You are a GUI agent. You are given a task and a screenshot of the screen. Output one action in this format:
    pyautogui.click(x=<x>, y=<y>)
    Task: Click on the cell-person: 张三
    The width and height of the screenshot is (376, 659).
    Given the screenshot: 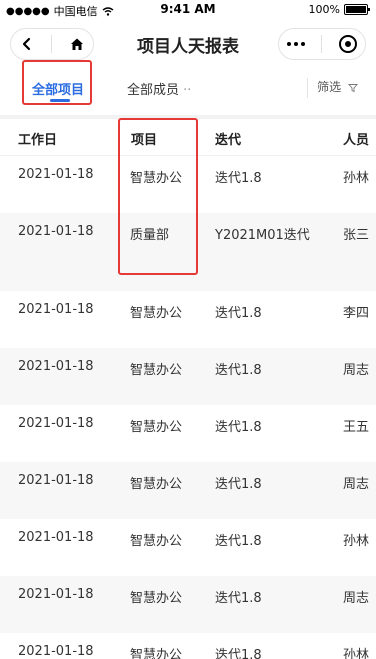 What is the action you would take?
    pyautogui.click(x=356, y=235)
    